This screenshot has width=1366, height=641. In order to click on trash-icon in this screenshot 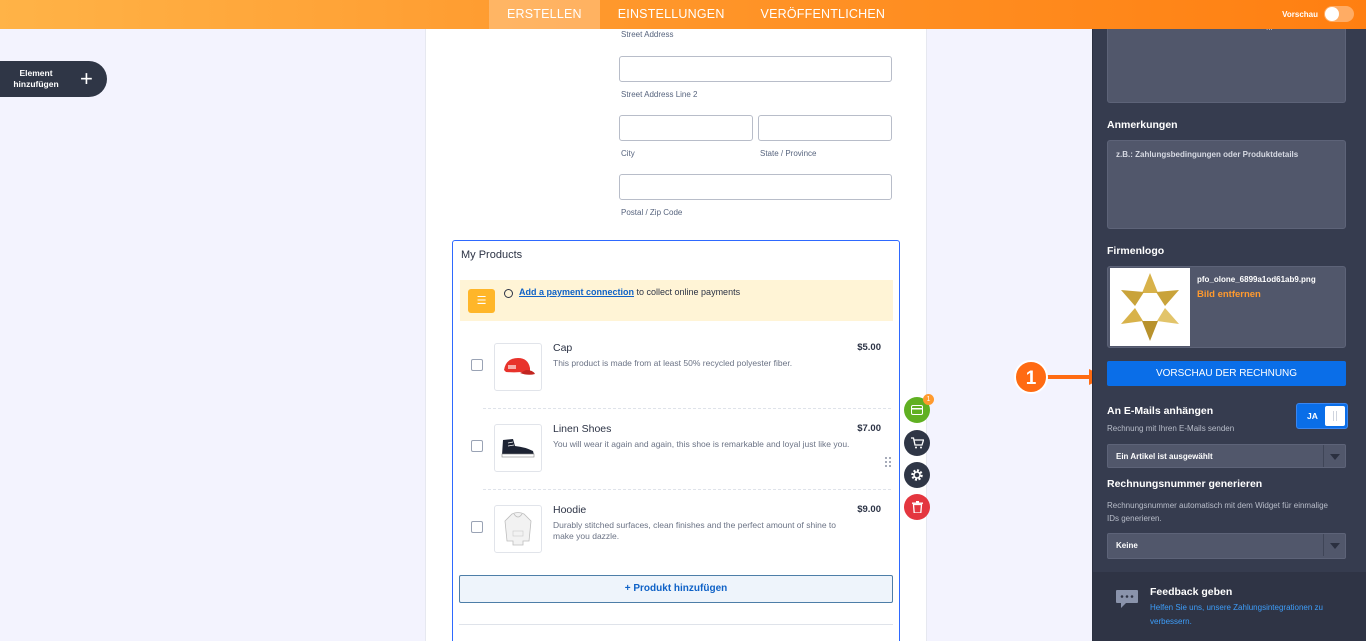, I will do `click(917, 507)`.